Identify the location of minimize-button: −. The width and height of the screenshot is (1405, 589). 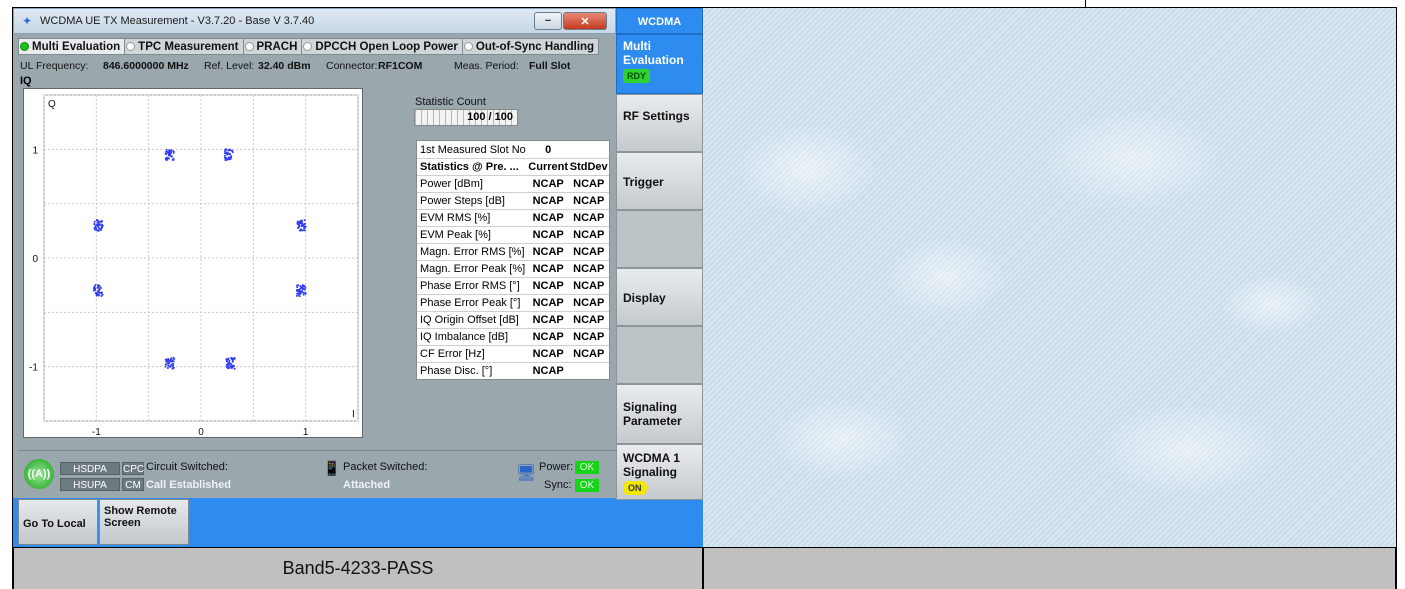
(548, 21).